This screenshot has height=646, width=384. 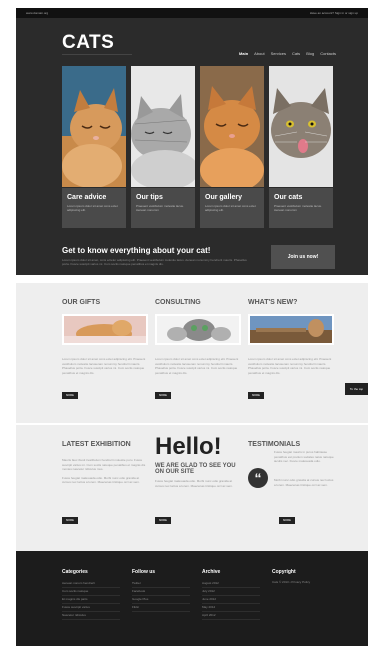 What do you see at coordinates (91, 616) in the screenshot?
I see `footer-link: Nascetur ridiculus` at bounding box center [91, 616].